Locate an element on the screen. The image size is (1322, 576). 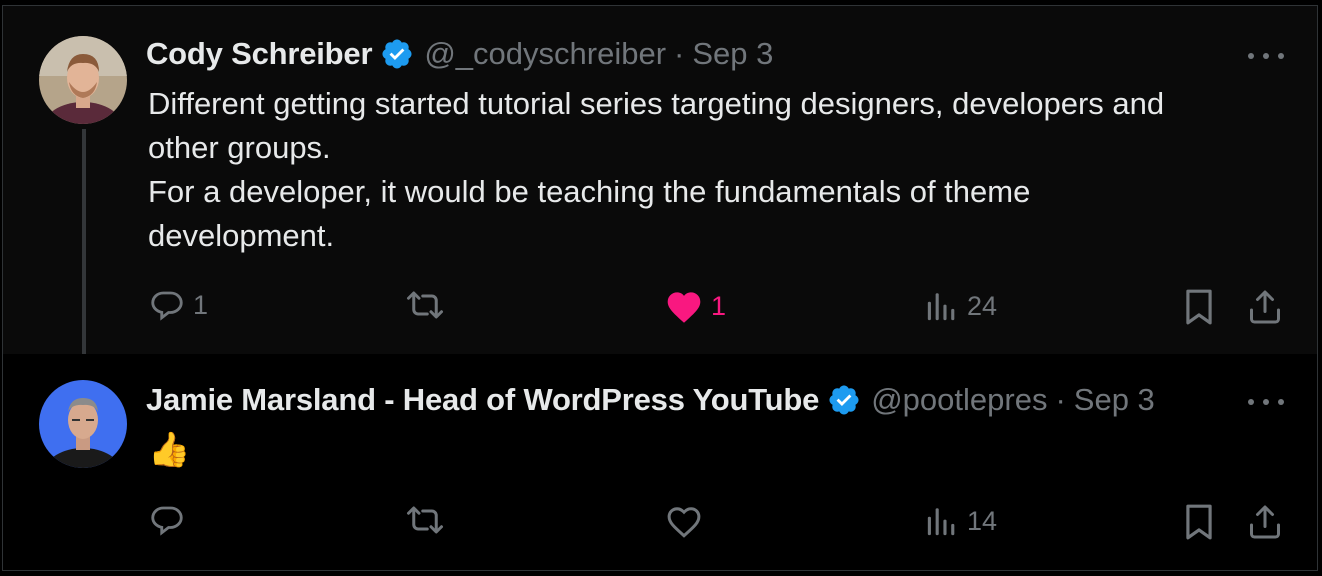
heart-filled-icon is located at coordinates (684, 306).